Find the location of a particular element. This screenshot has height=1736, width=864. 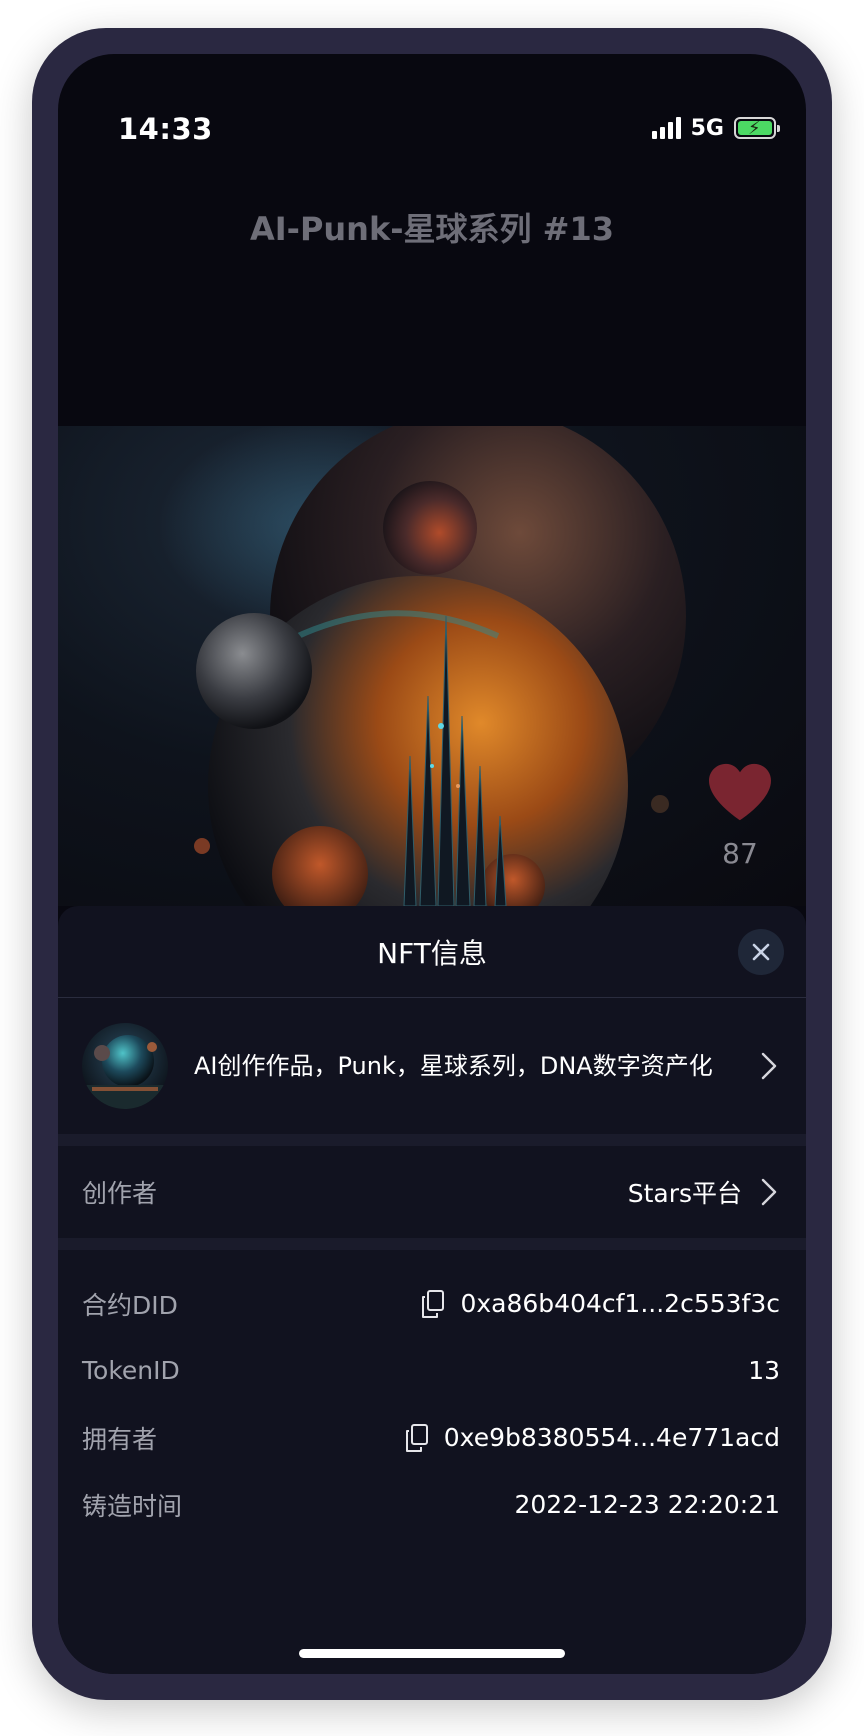

status-indicators: 5G ⚡ is located at coordinates (715, 128).